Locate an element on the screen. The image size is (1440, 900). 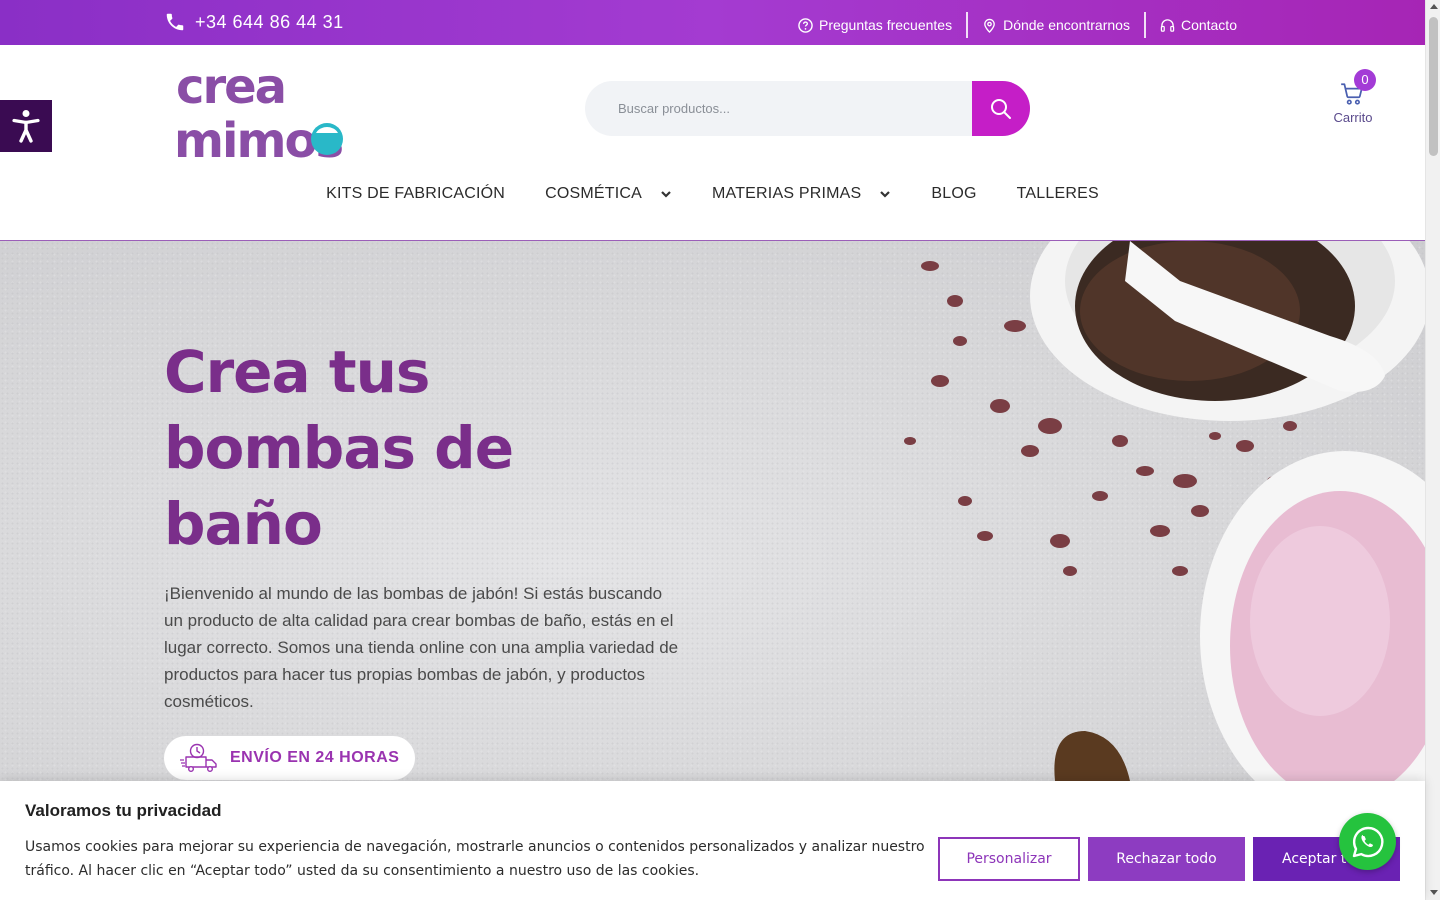
whatsapp-button is located at coordinates (1367, 841).